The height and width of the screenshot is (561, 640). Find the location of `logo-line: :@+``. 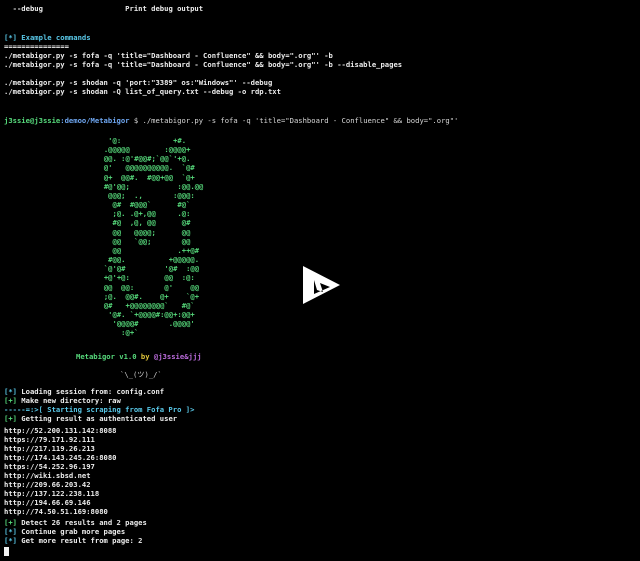

logo-line: :@+` is located at coordinates (69, 333).